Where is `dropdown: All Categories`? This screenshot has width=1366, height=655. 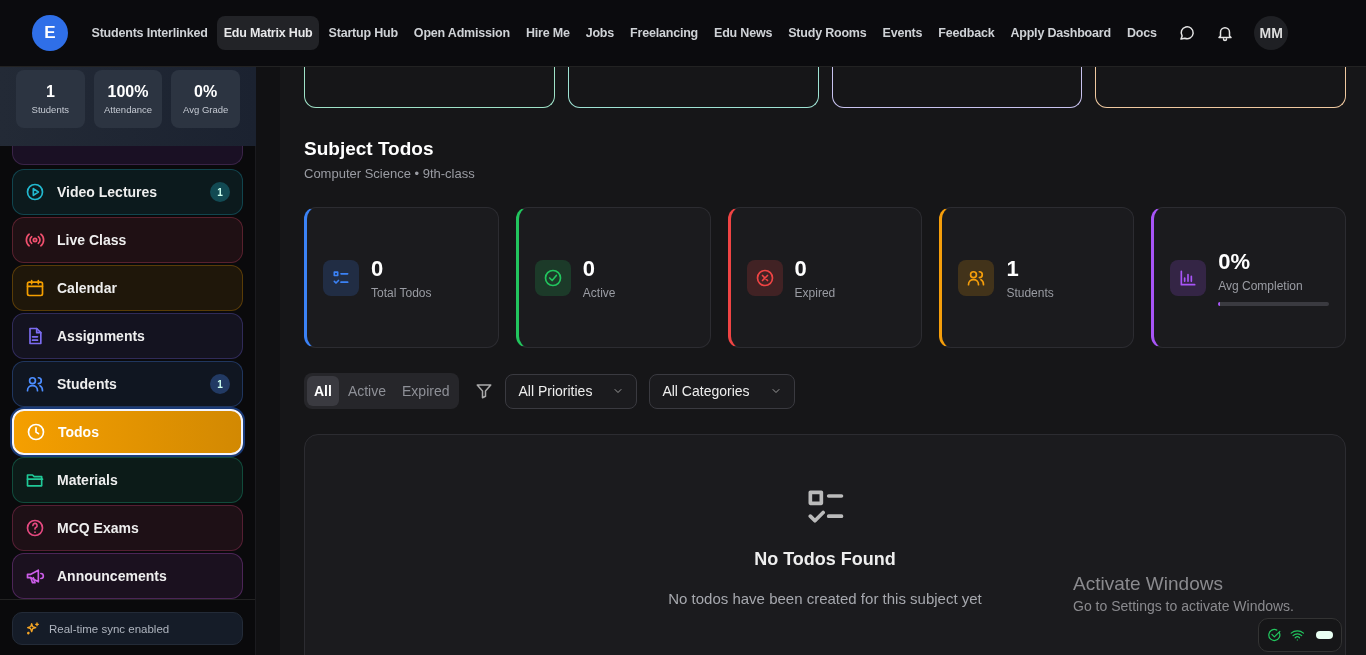
dropdown: All Categories is located at coordinates (722, 391).